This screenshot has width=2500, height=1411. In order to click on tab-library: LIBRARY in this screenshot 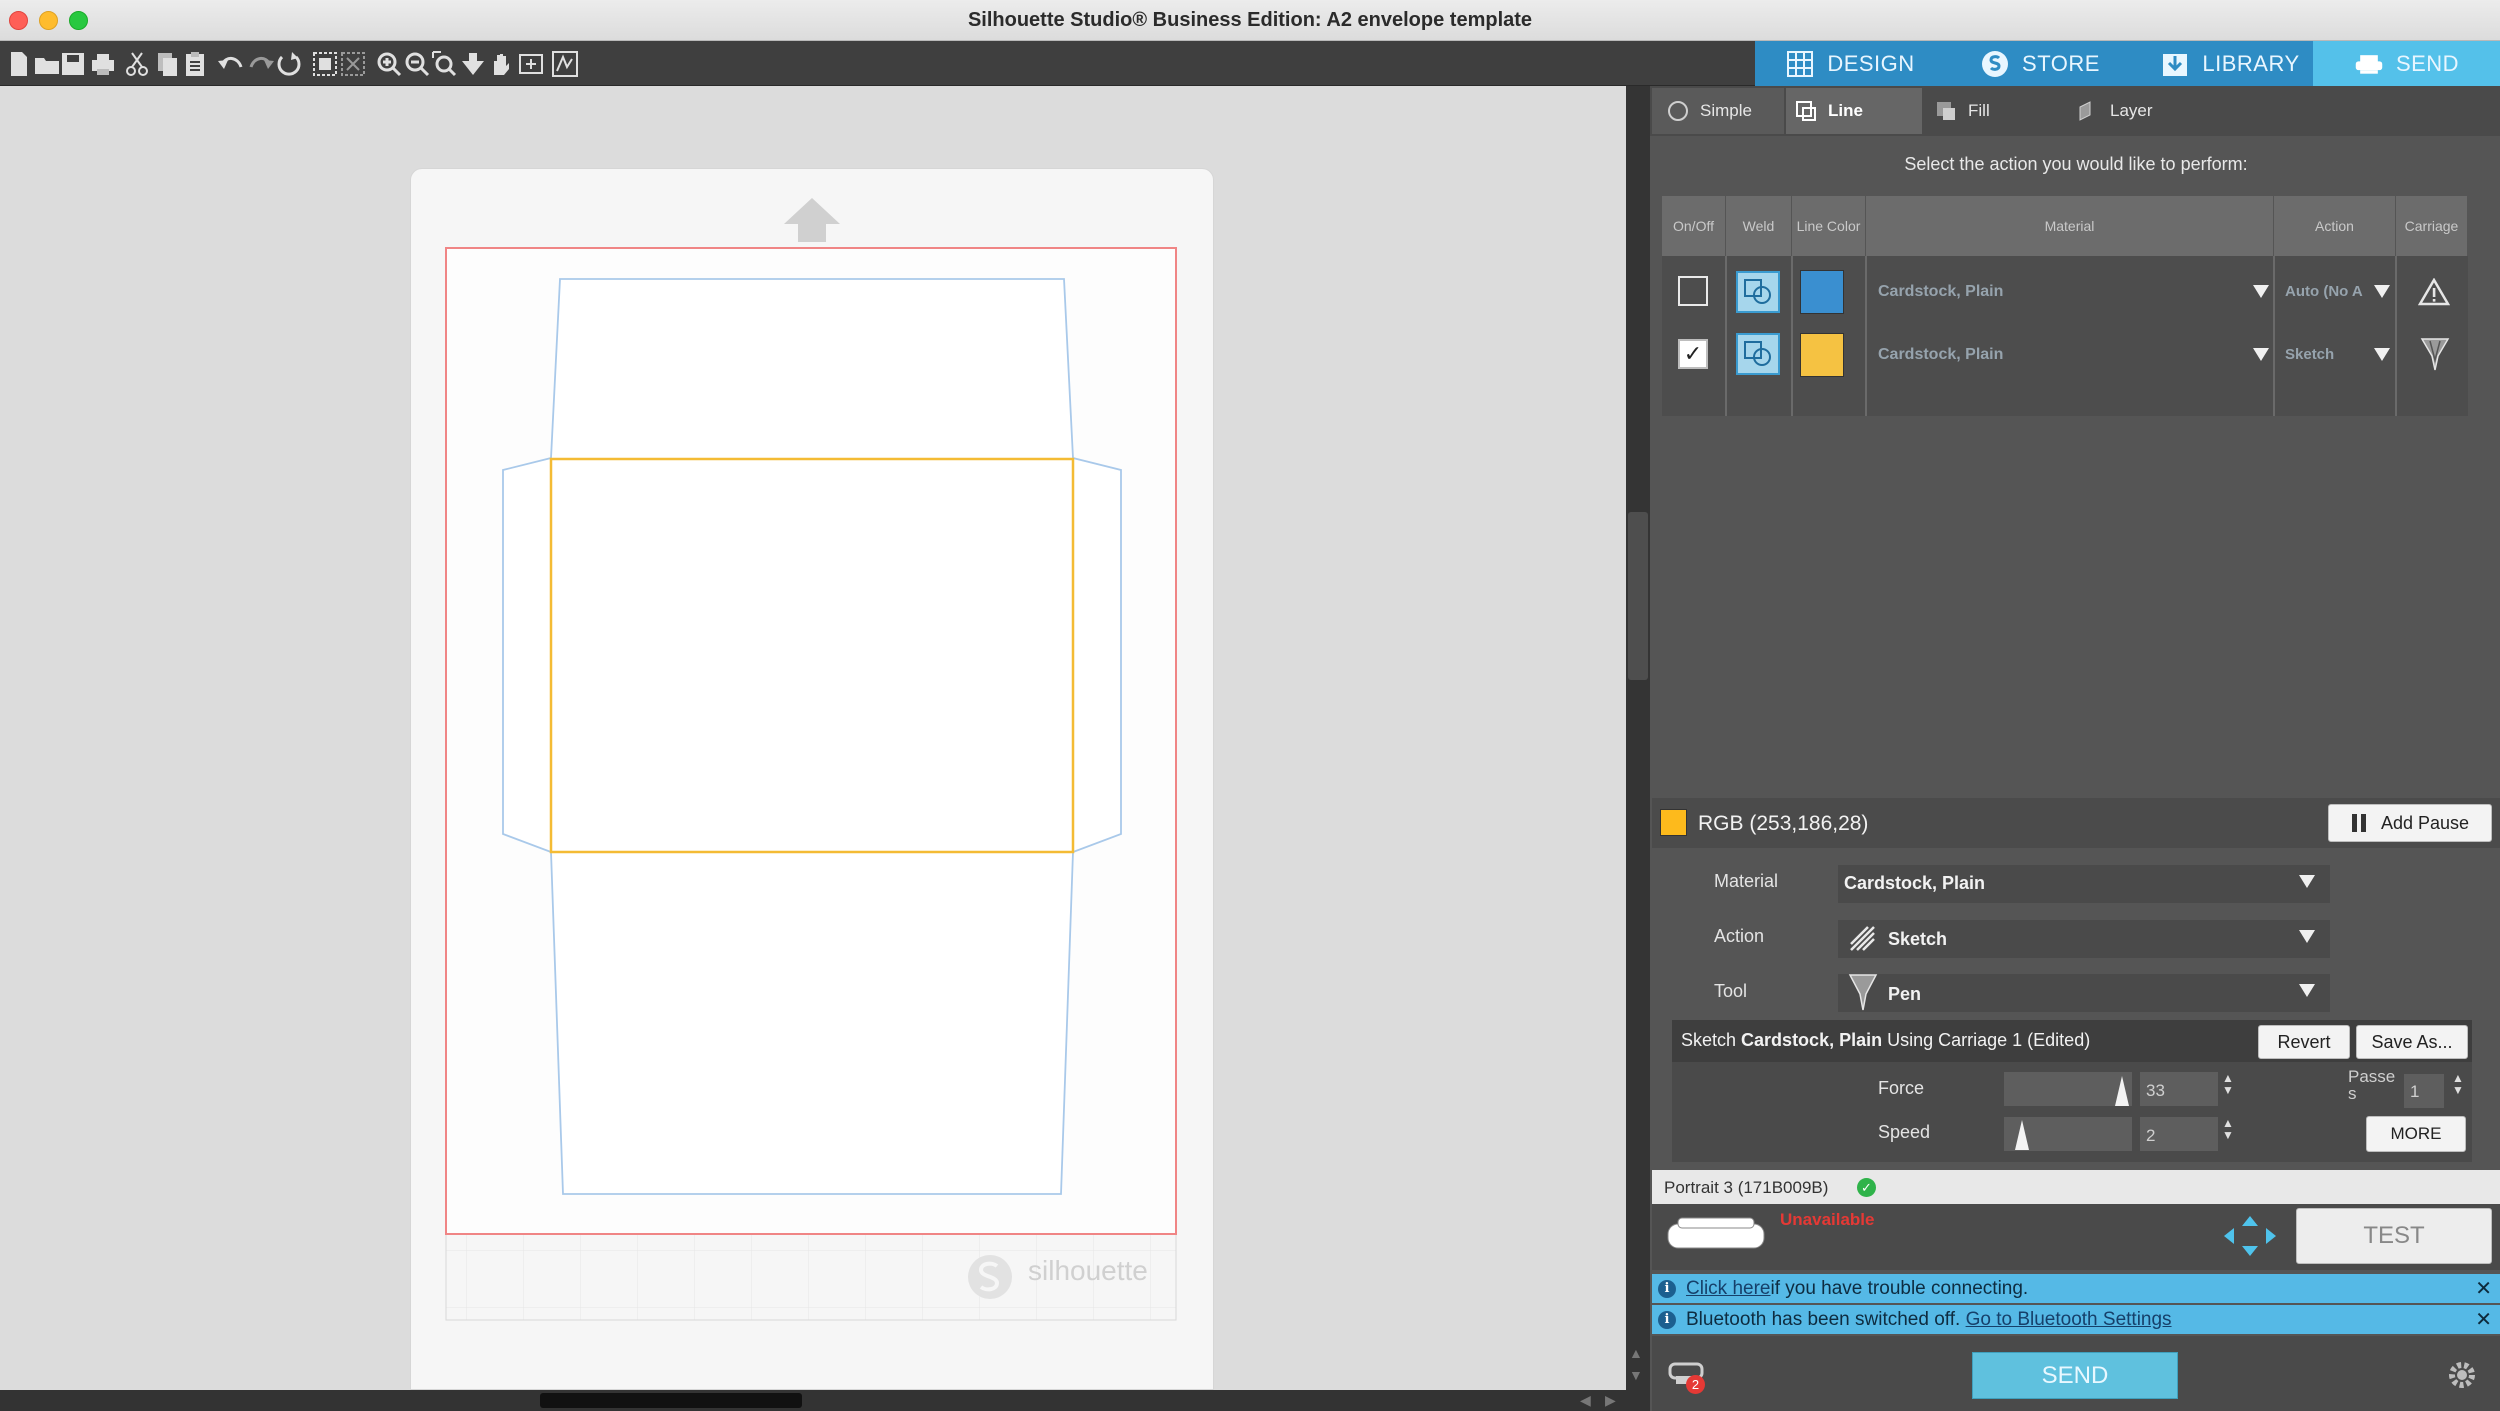, I will do `click(2230, 63)`.